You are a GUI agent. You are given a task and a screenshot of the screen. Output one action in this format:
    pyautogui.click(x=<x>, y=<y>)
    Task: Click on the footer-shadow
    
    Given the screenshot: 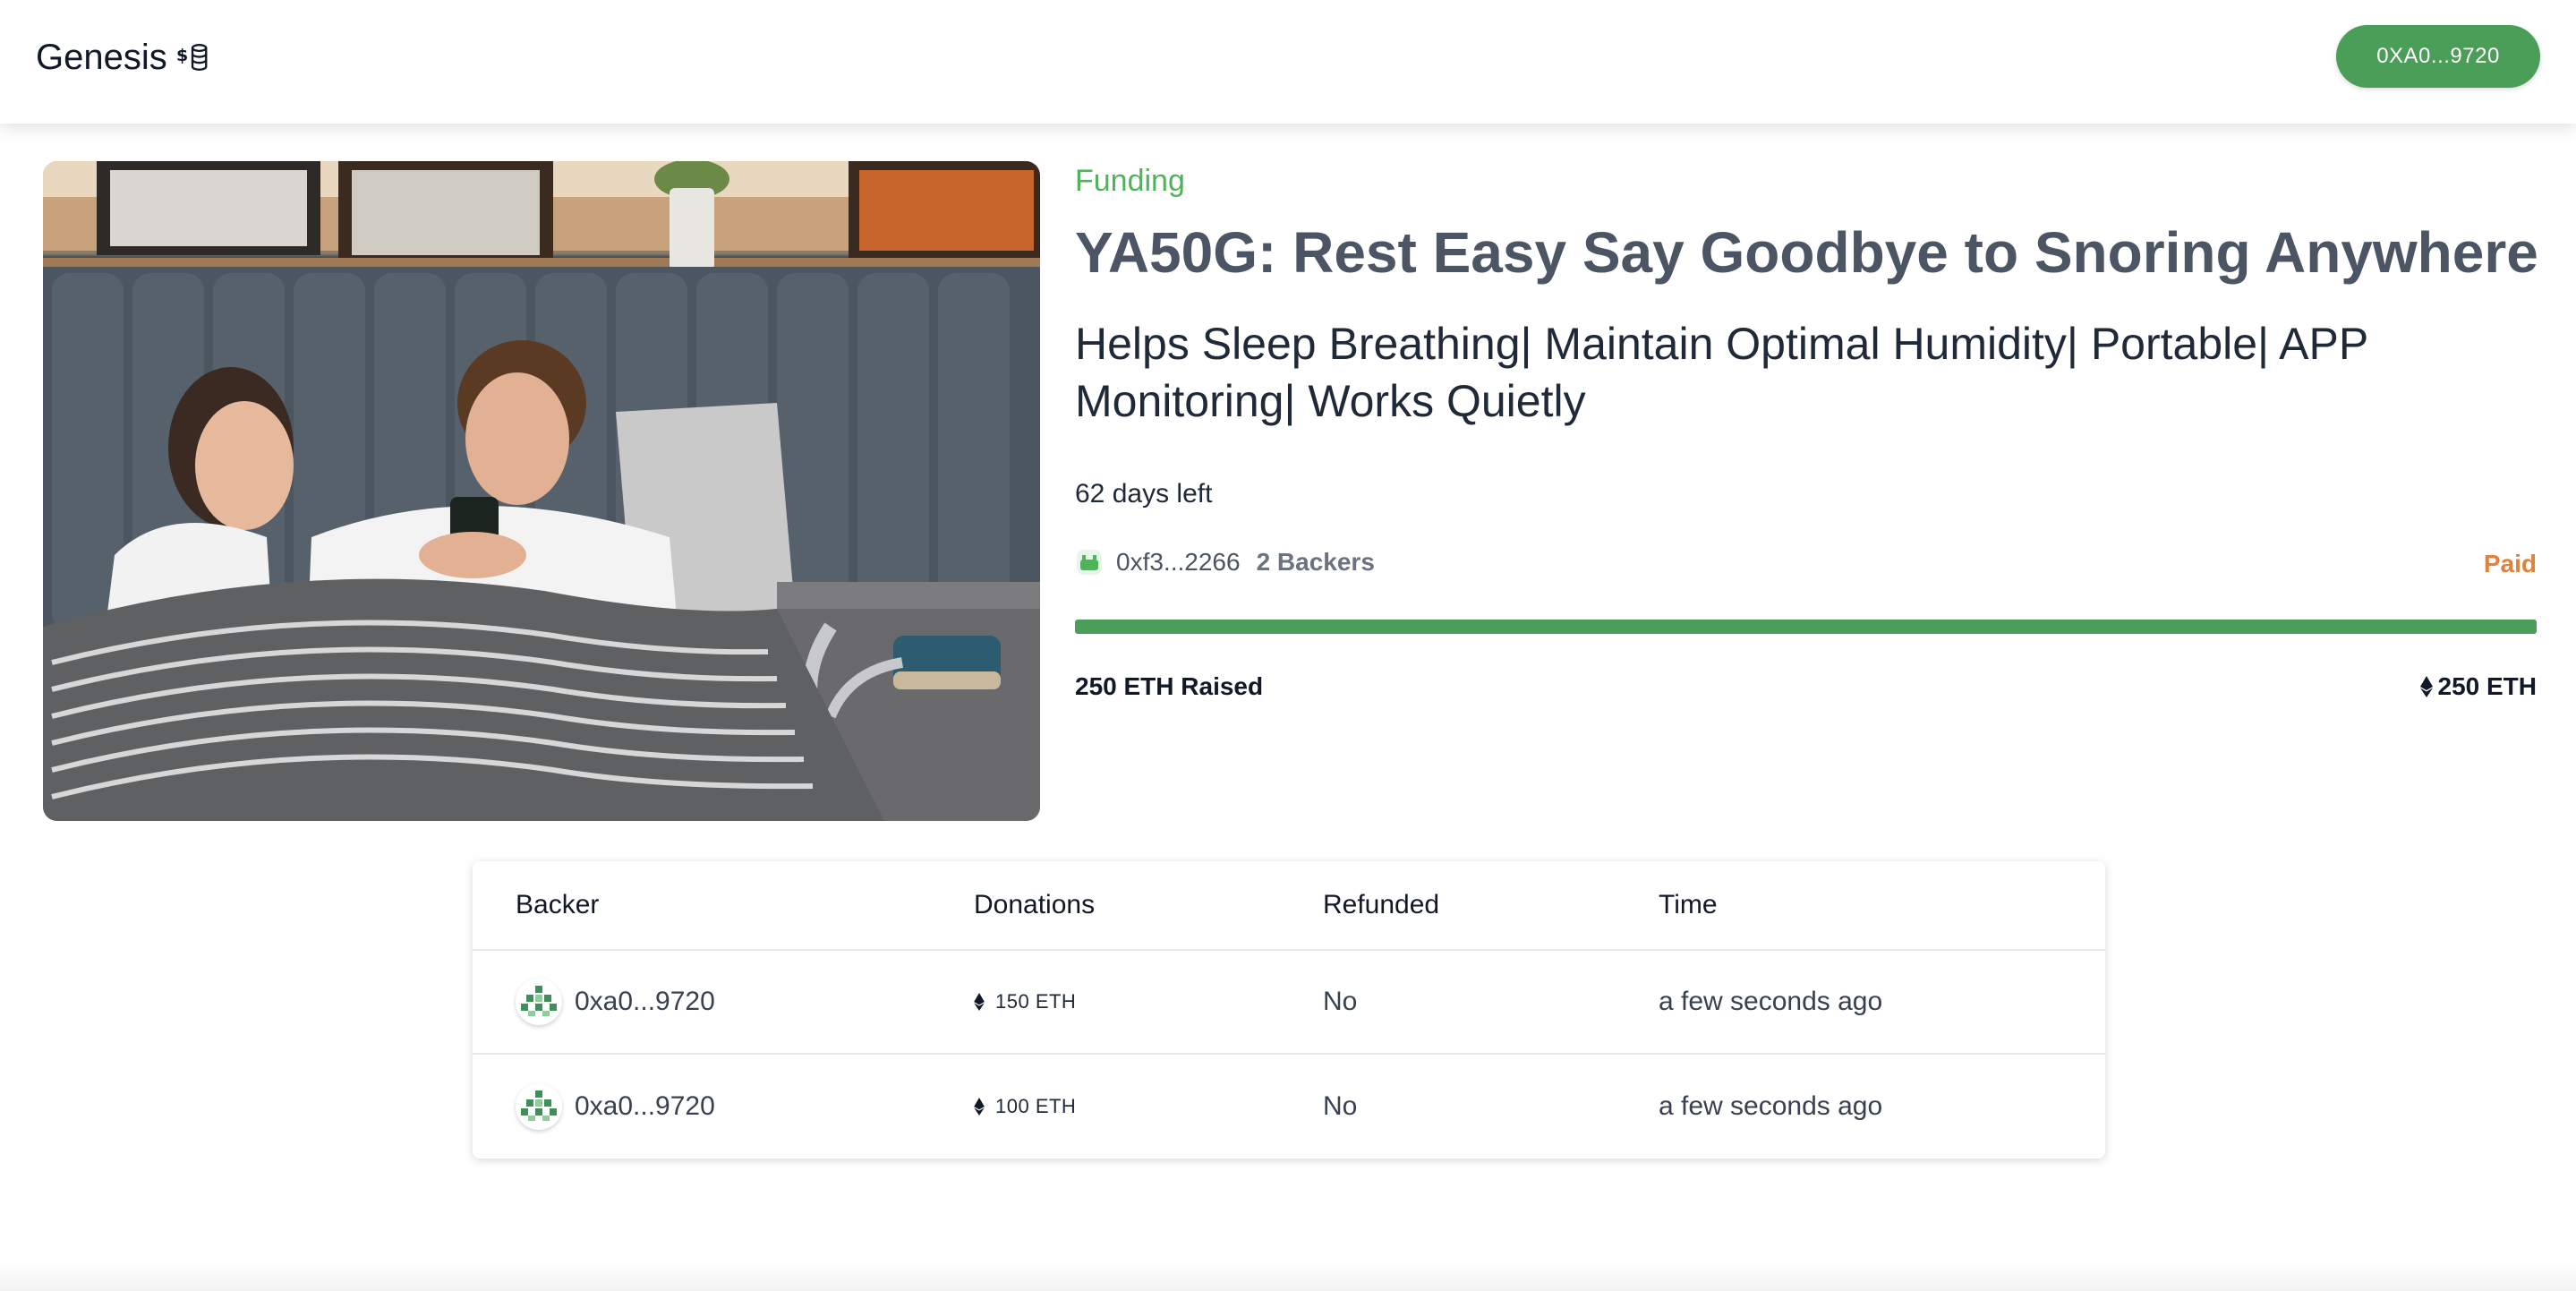 What is the action you would take?
    pyautogui.click(x=1288, y=1277)
    